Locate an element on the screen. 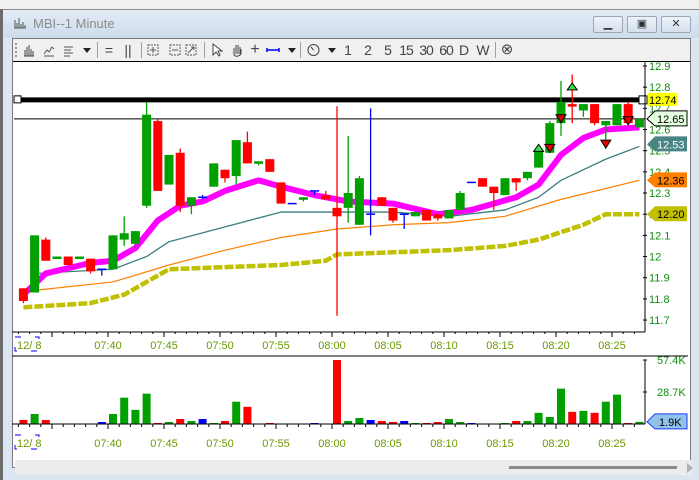 The image size is (699, 480). volume-last-tag: 1.9K is located at coordinates (667, 421).